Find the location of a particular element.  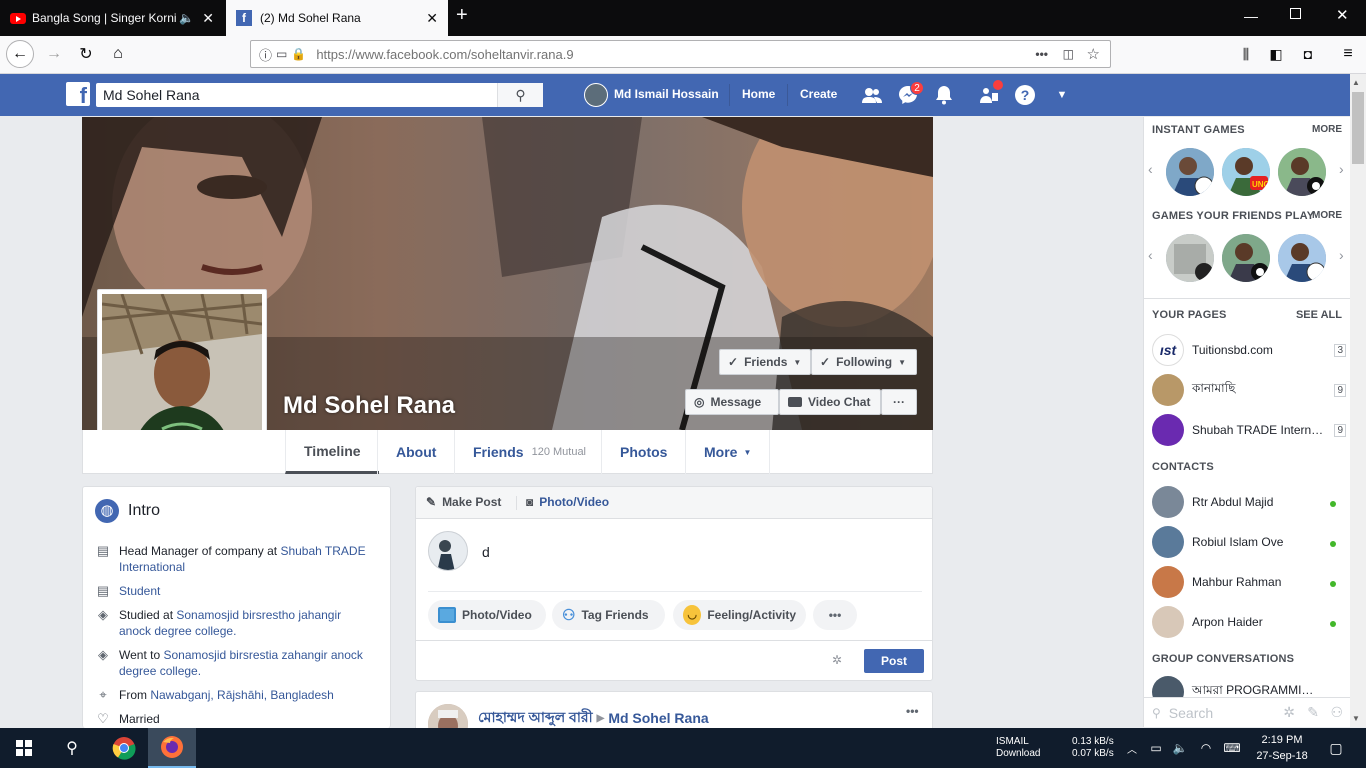

menu-icon: ≡ is located at coordinates (1348, 54).